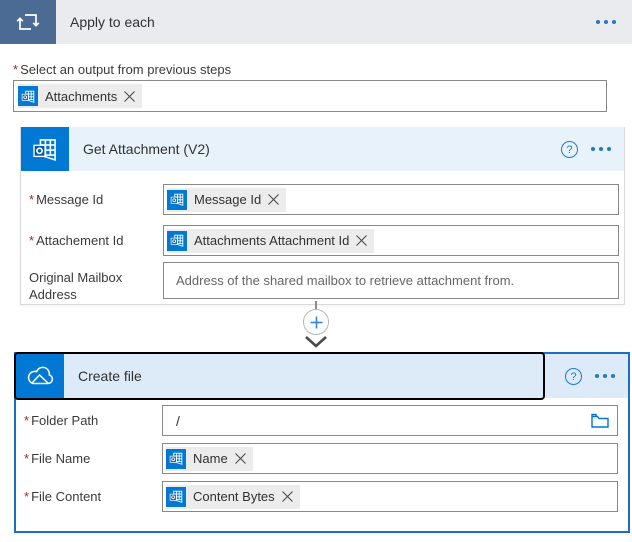 The height and width of the screenshot is (542, 632). What do you see at coordinates (316, 342) in the screenshot?
I see `arrow-down-icon` at bounding box center [316, 342].